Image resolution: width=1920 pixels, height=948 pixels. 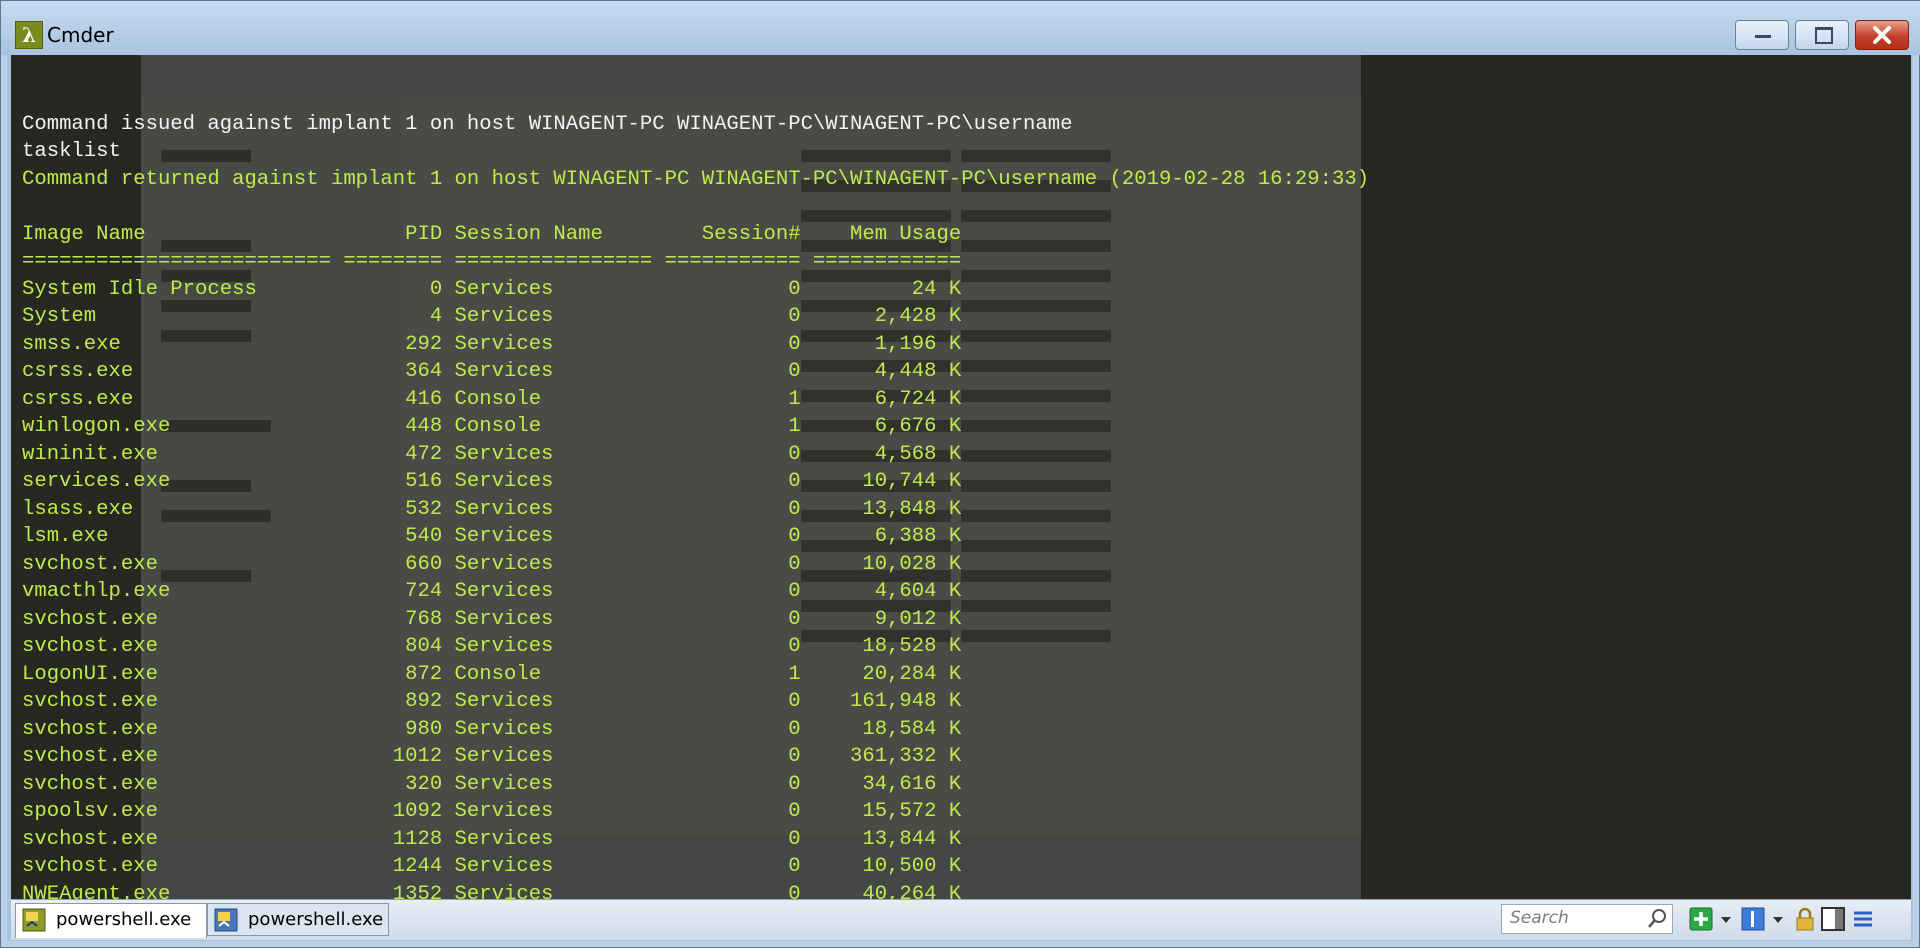 What do you see at coordinates (492, 756) in the screenshot?
I see `table-row: svchost.exe 1012 Services 0 361,332 K` at bounding box center [492, 756].